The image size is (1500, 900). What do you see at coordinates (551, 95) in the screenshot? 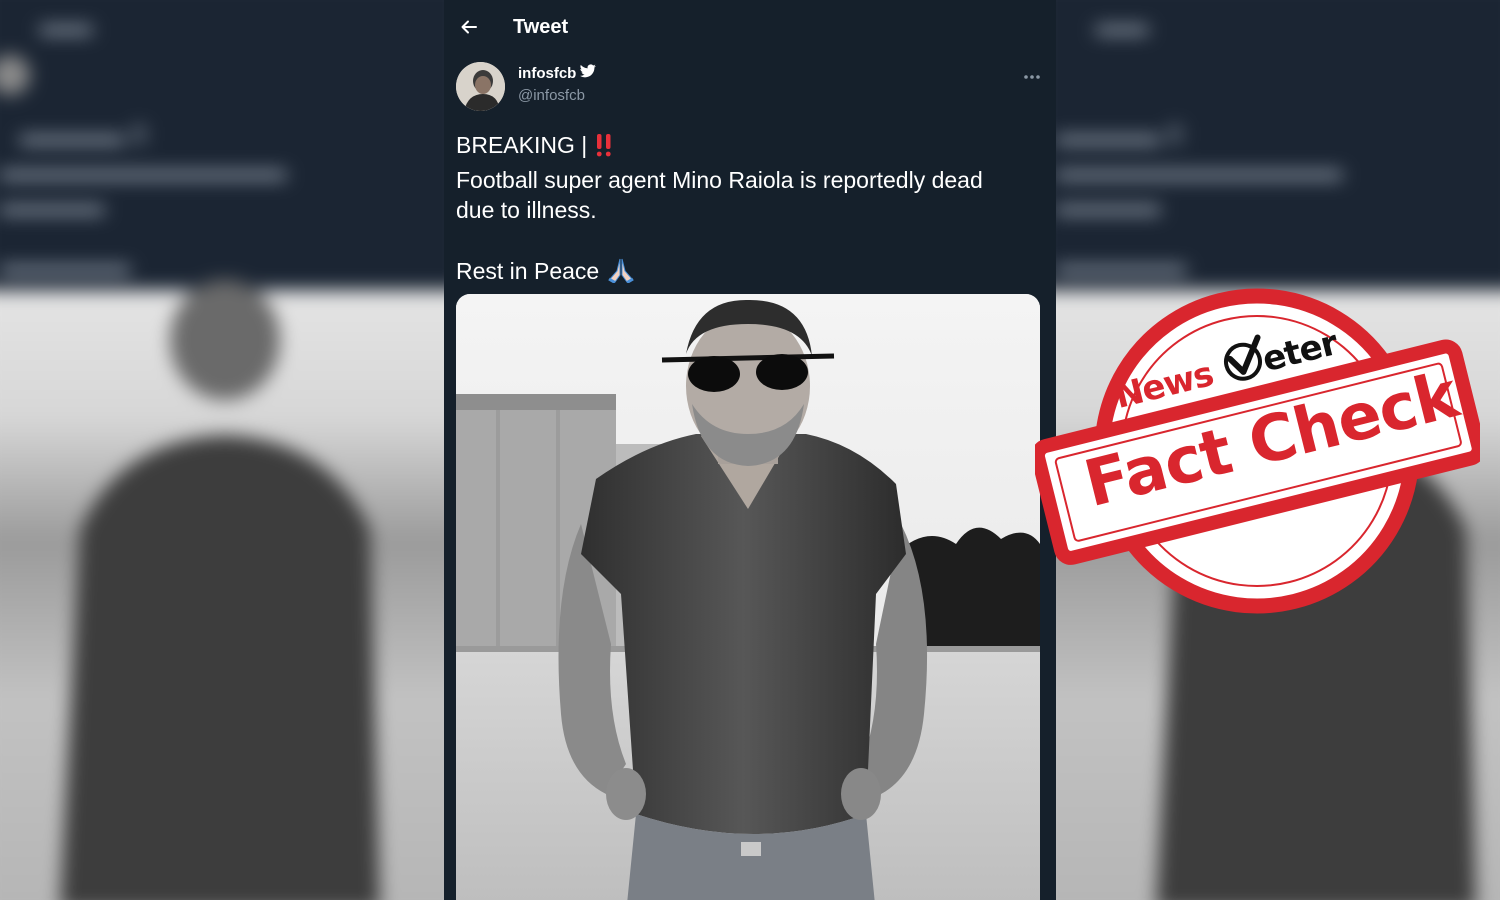
I see `handle: @infosfcb` at bounding box center [551, 95].